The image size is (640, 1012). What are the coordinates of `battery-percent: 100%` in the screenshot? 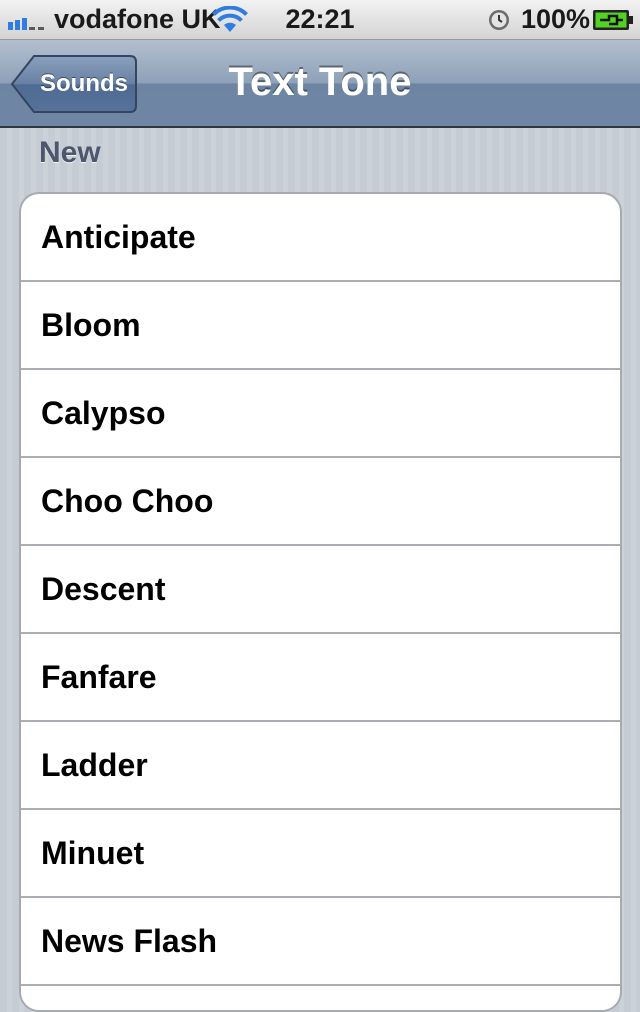 It's located at (556, 19).